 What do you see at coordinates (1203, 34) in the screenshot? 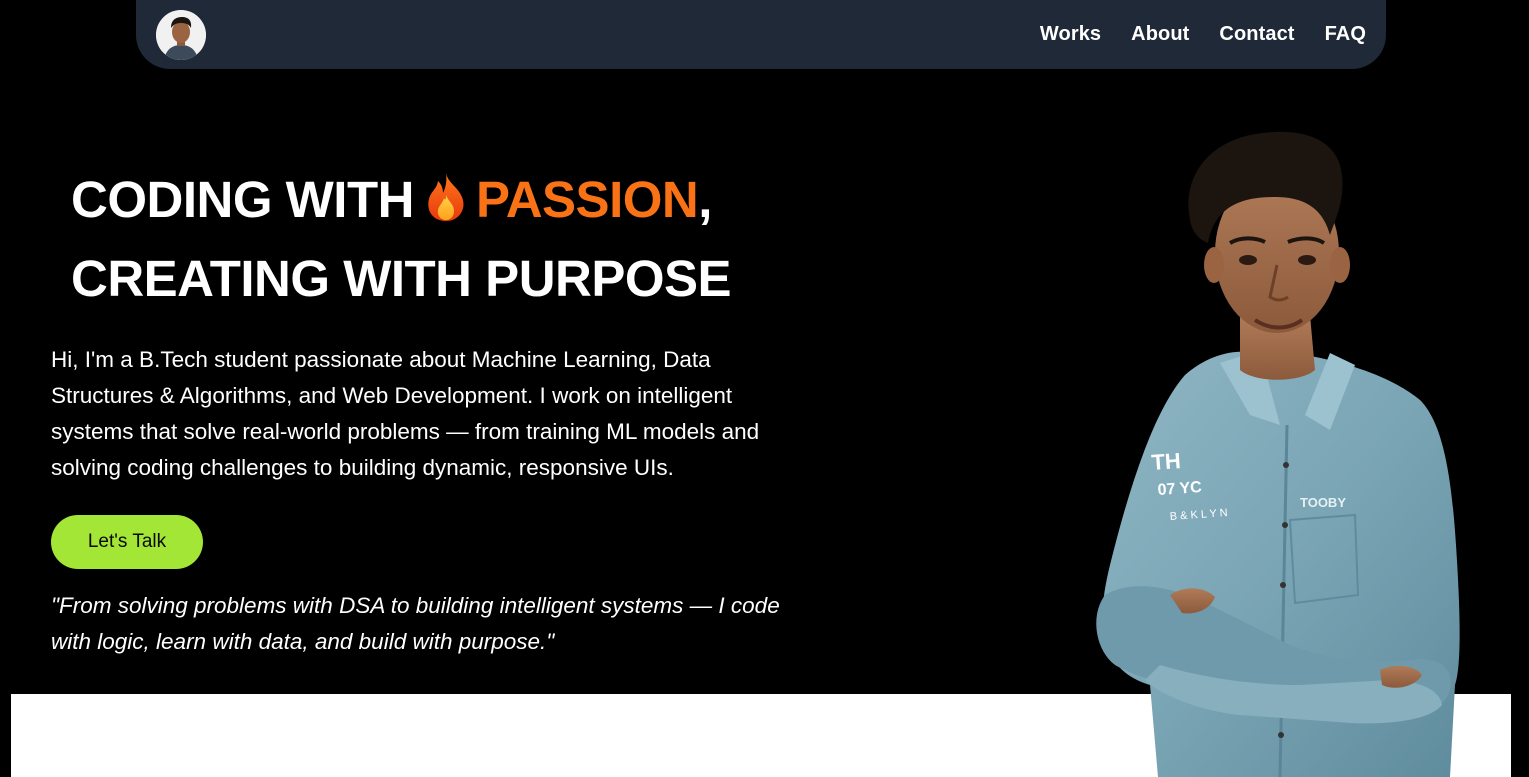
I see `nav-links: Works About Contact FAQ` at bounding box center [1203, 34].